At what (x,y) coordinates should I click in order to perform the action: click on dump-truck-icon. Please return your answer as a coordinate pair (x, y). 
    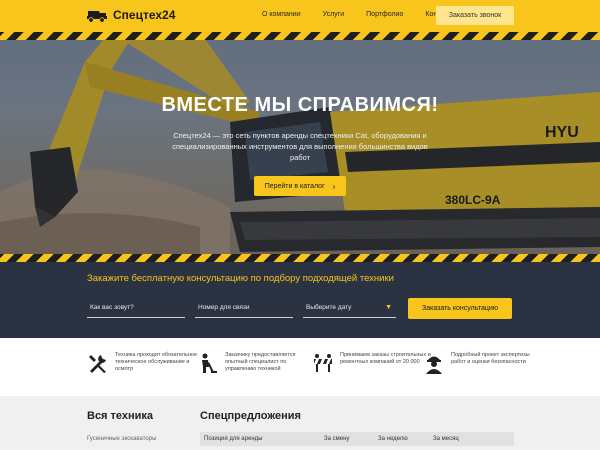
    Looking at the image, I should click on (97, 17).